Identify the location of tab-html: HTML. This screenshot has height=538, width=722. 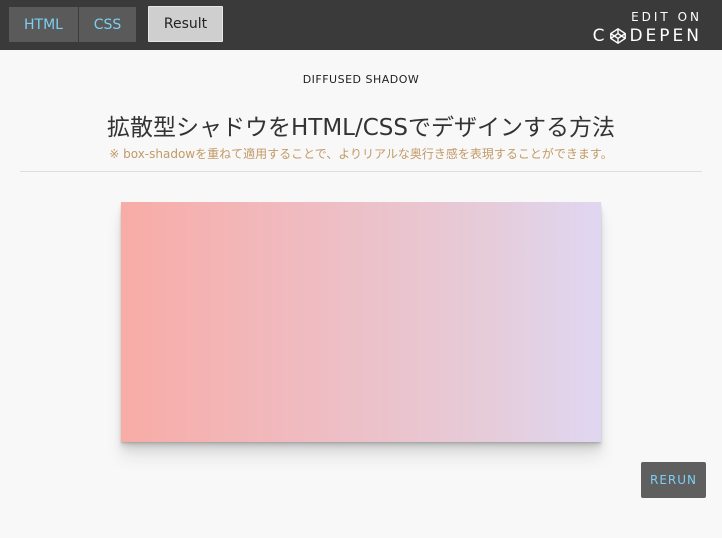
(44, 24).